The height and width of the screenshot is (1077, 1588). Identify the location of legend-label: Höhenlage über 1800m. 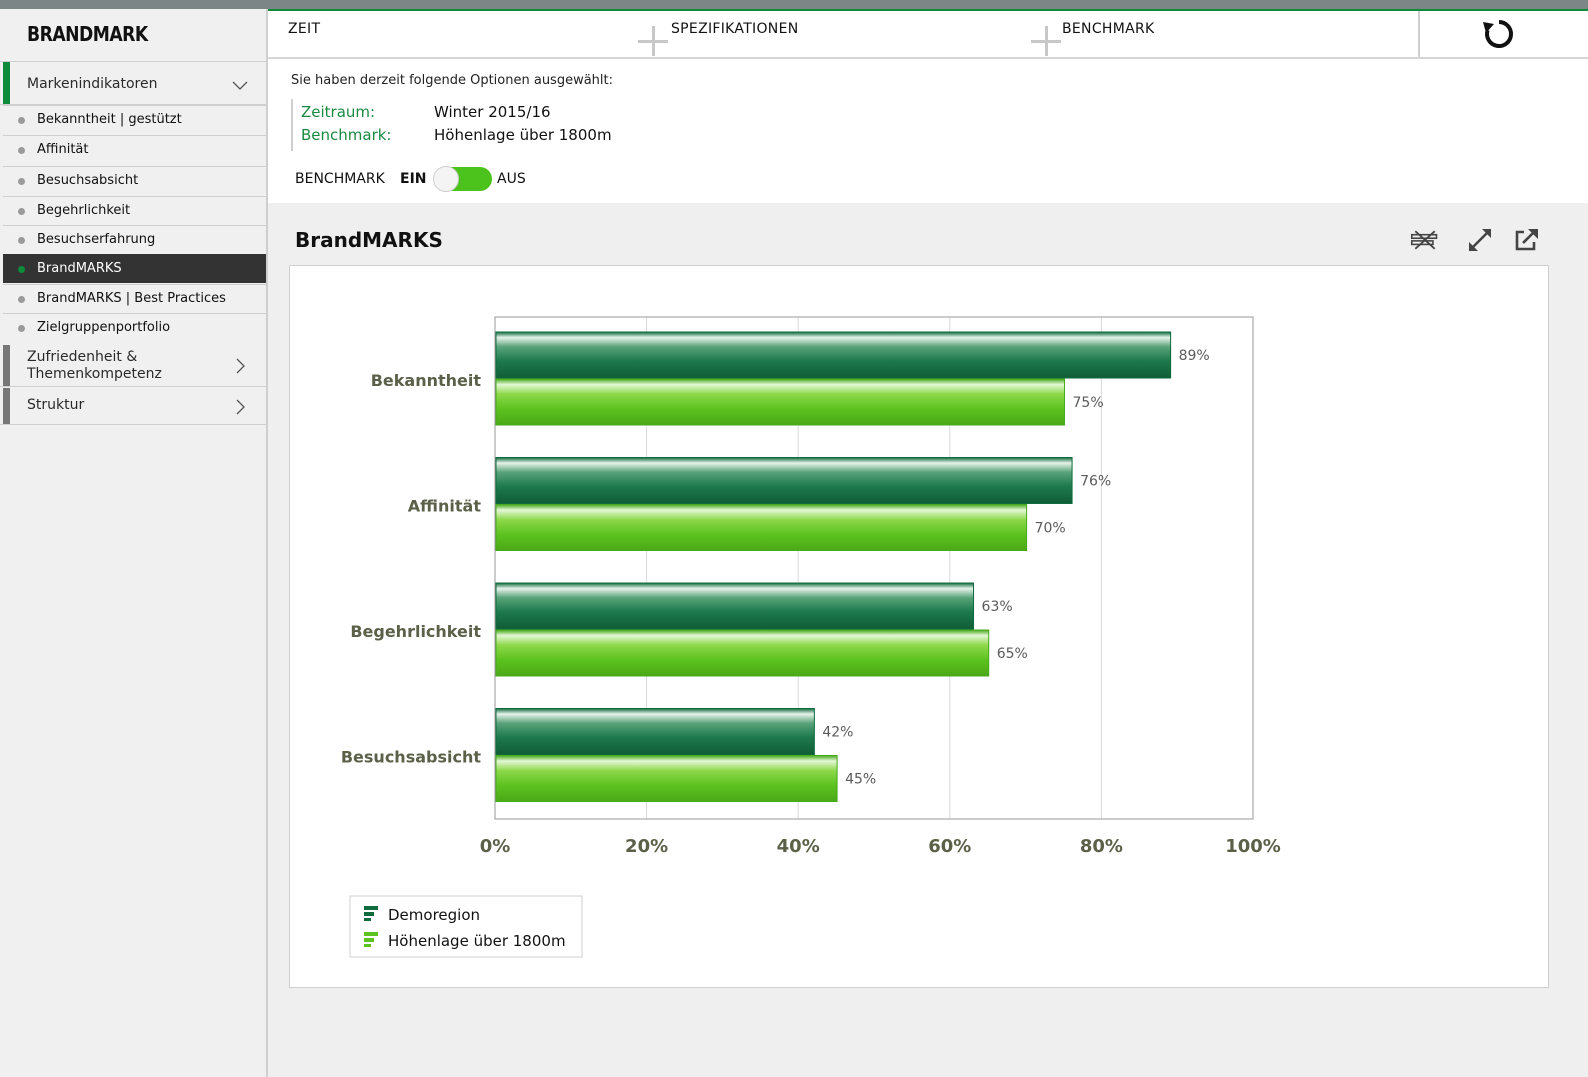
(477, 941).